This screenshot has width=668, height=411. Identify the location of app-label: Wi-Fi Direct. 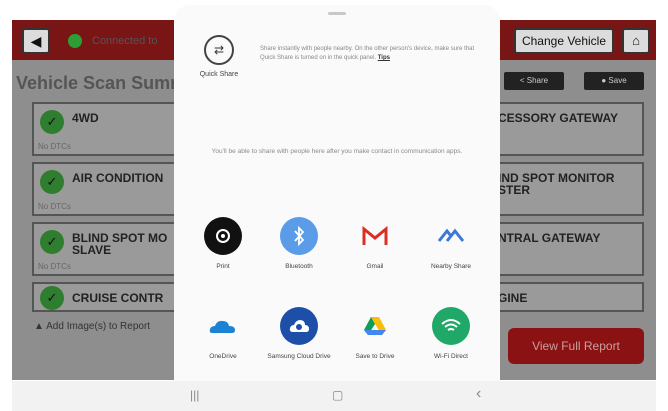
(451, 356).